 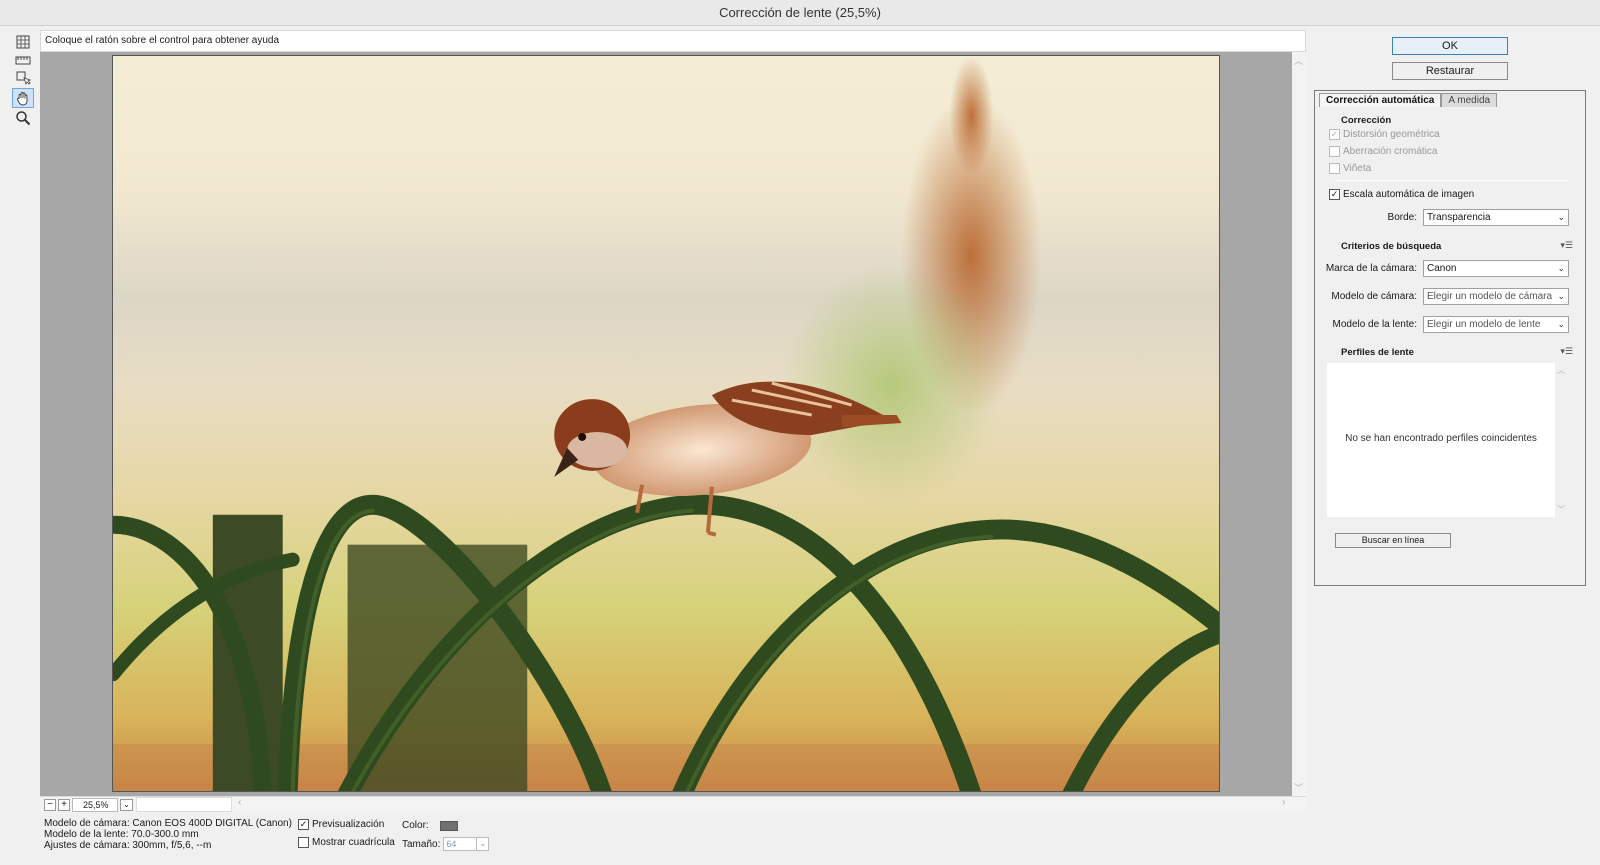 I want to click on vignette-checkbox, so click(x=1334, y=168).